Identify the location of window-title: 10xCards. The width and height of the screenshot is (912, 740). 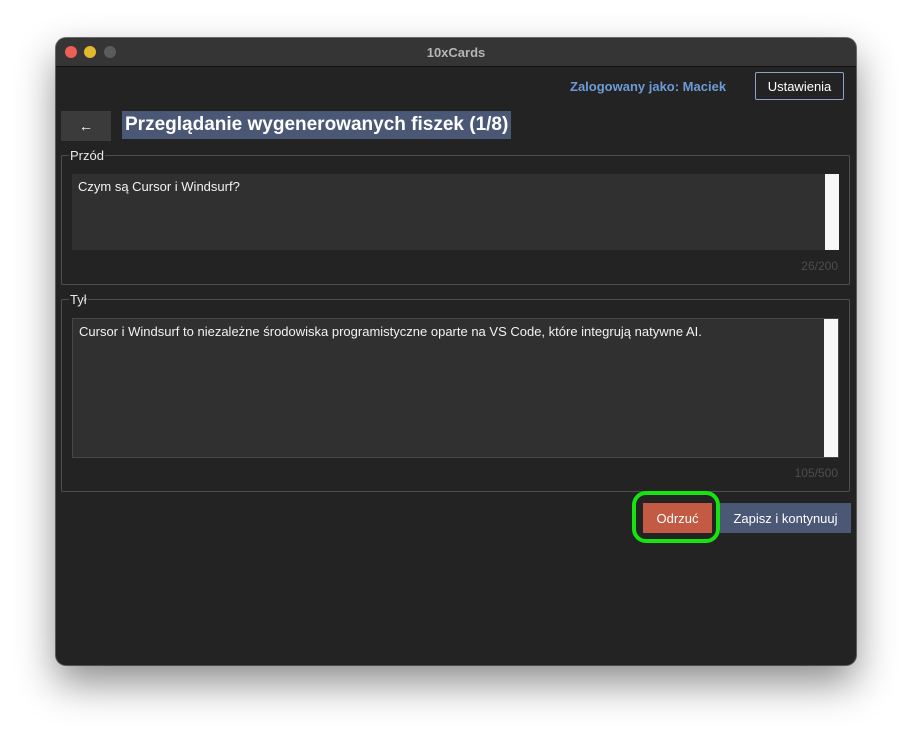
(456, 52).